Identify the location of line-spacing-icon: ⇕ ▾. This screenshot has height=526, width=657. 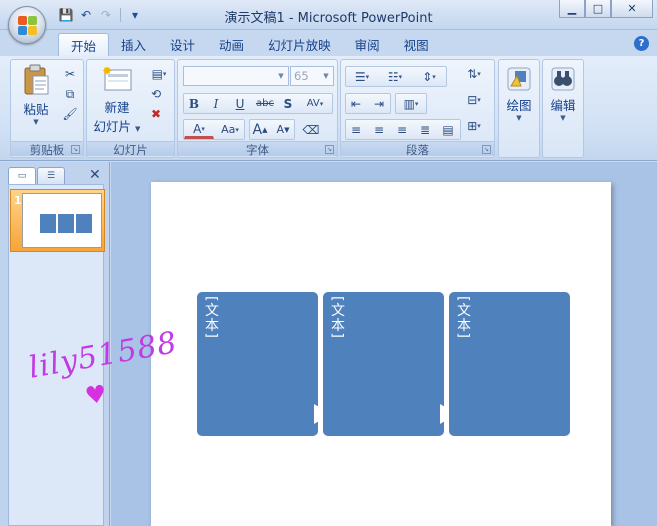
(429, 76).